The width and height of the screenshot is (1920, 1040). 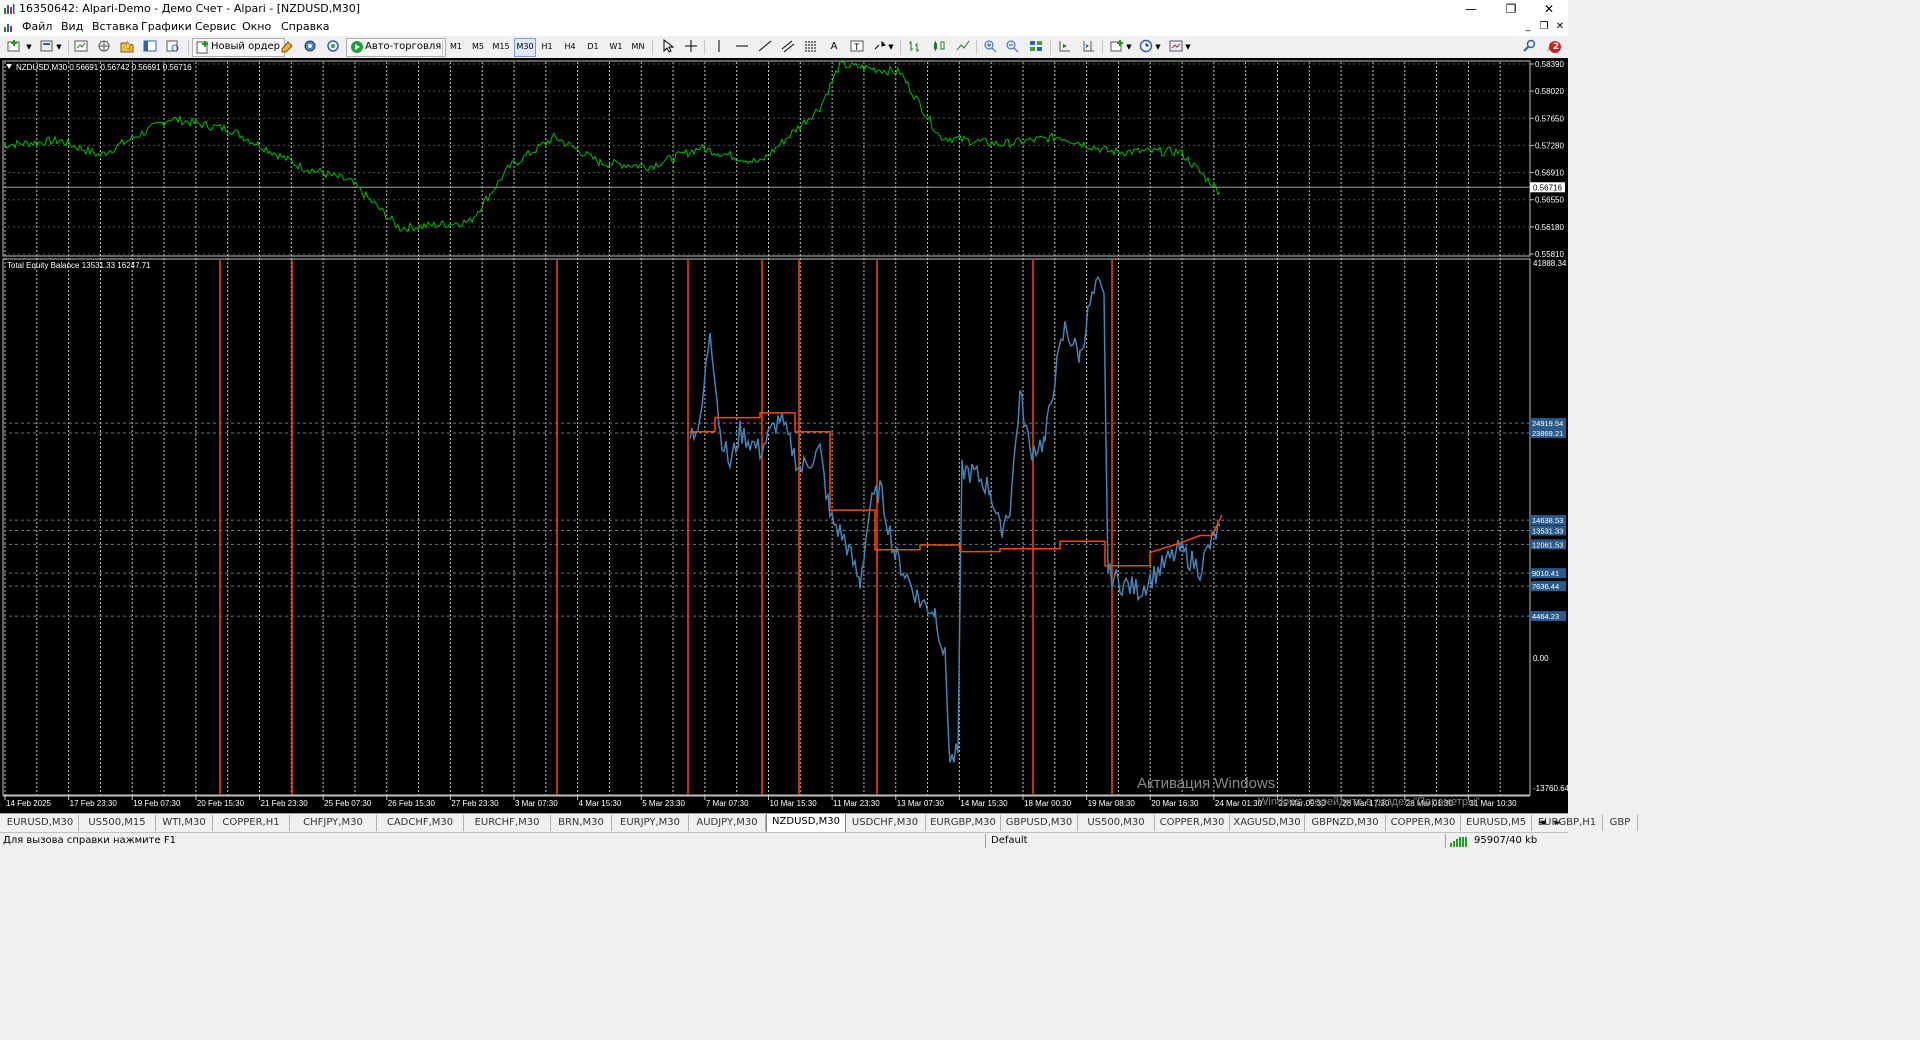 I want to click on chart-tab-xagusd-m30: XAGUSD,M30, so click(x=1267, y=823).